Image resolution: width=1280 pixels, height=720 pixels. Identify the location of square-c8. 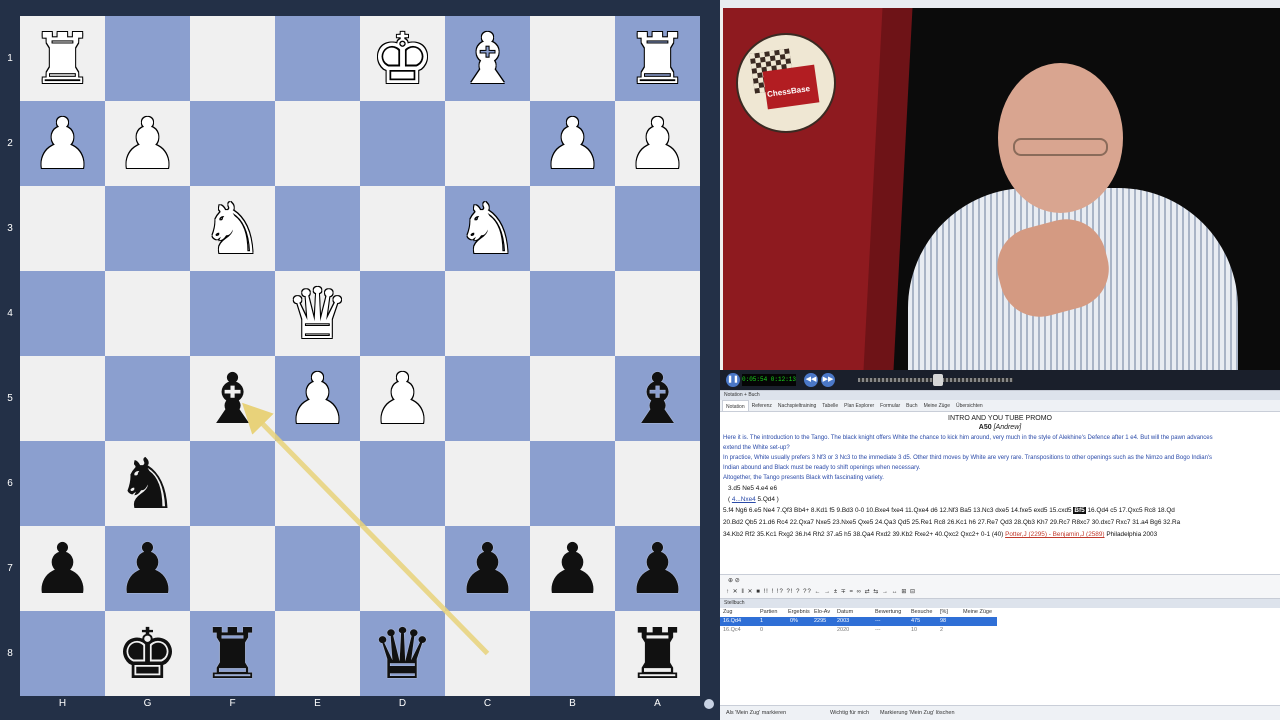
(487, 653).